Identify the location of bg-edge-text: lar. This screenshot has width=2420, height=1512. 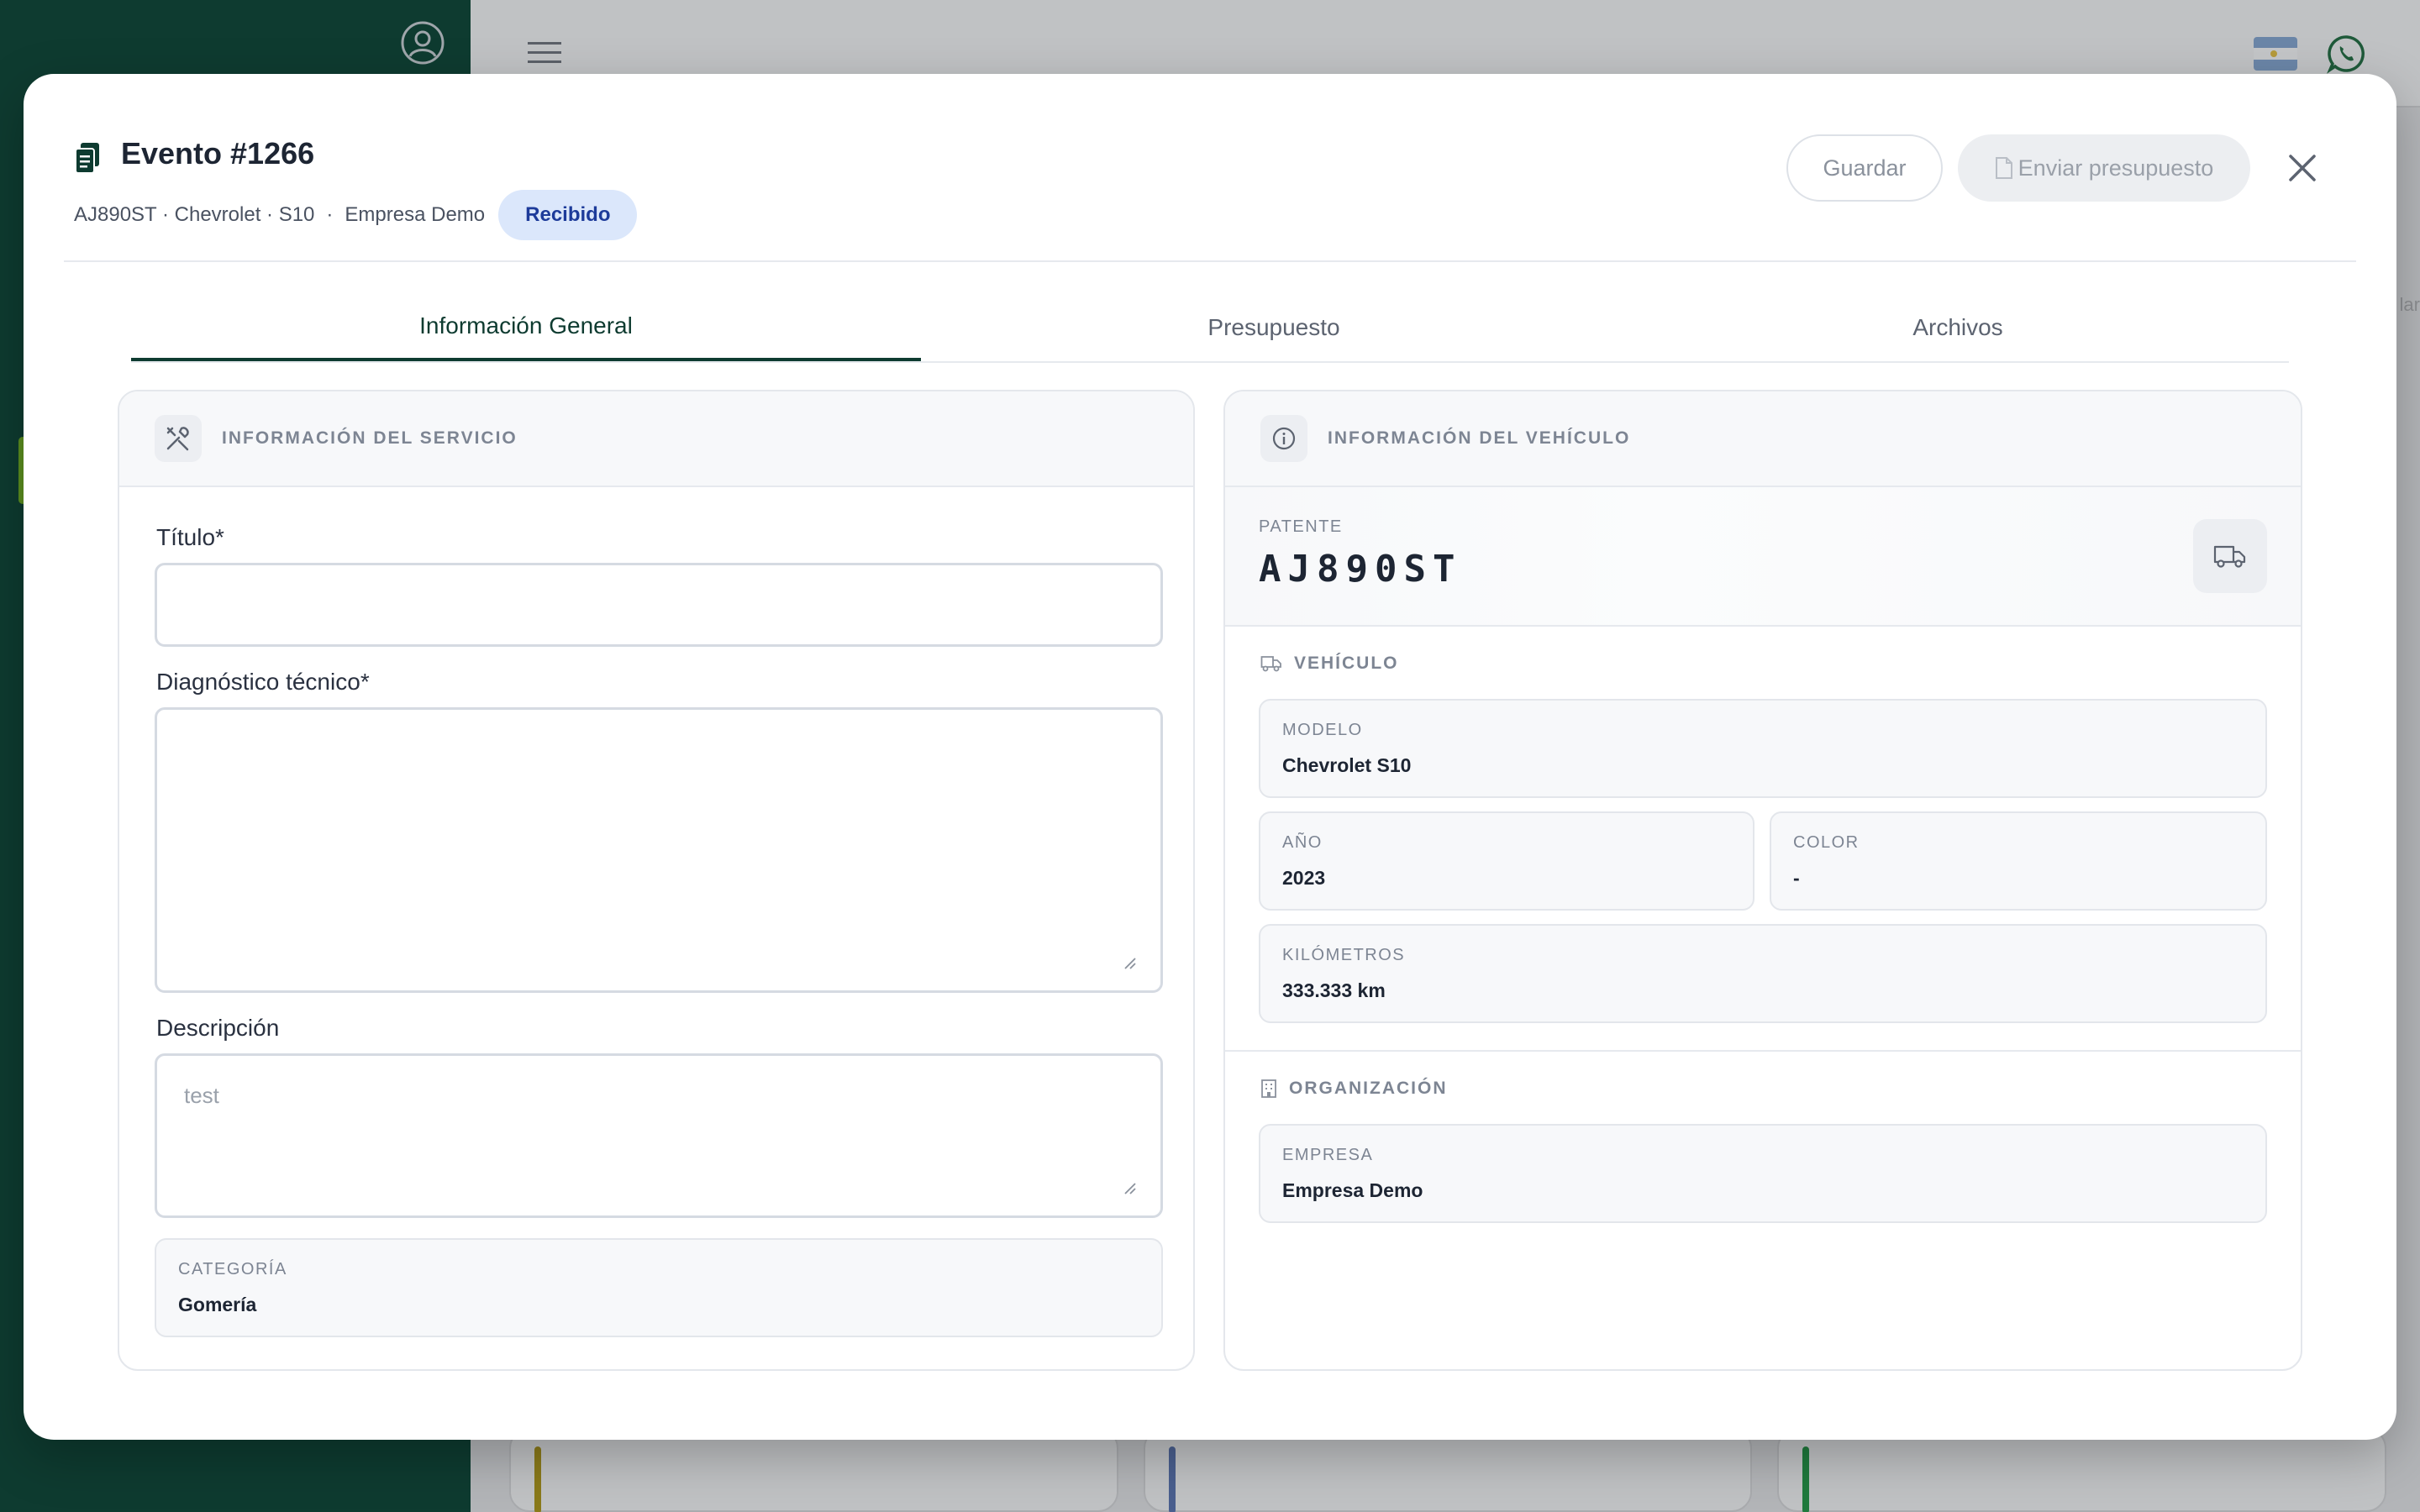
(2409, 304).